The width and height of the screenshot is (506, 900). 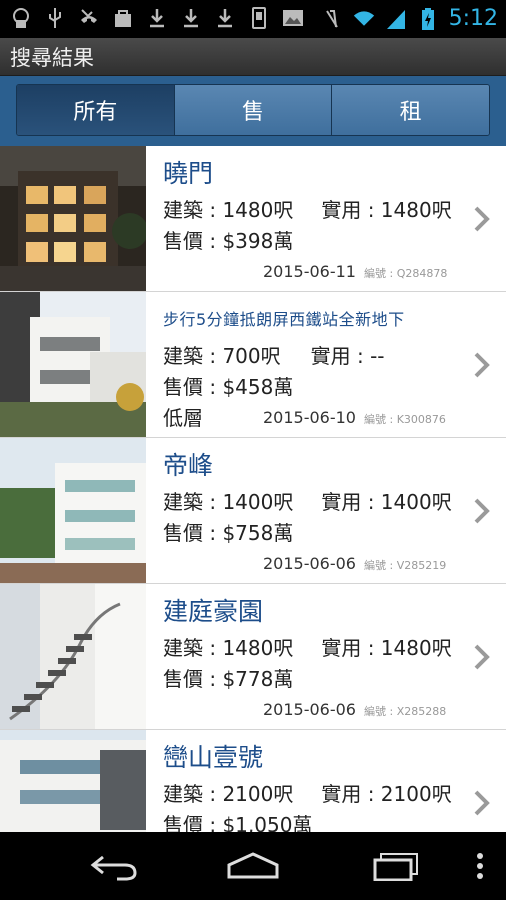 I want to click on floor-level: 低層, so click(x=183, y=418).